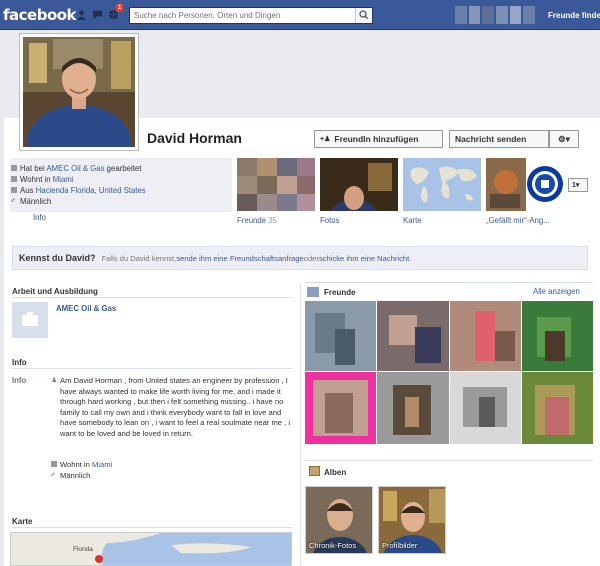  What do you see at coordinates (314, 471) in the screenshot?
I see `albums-icon` at bounding box center [314, 471].